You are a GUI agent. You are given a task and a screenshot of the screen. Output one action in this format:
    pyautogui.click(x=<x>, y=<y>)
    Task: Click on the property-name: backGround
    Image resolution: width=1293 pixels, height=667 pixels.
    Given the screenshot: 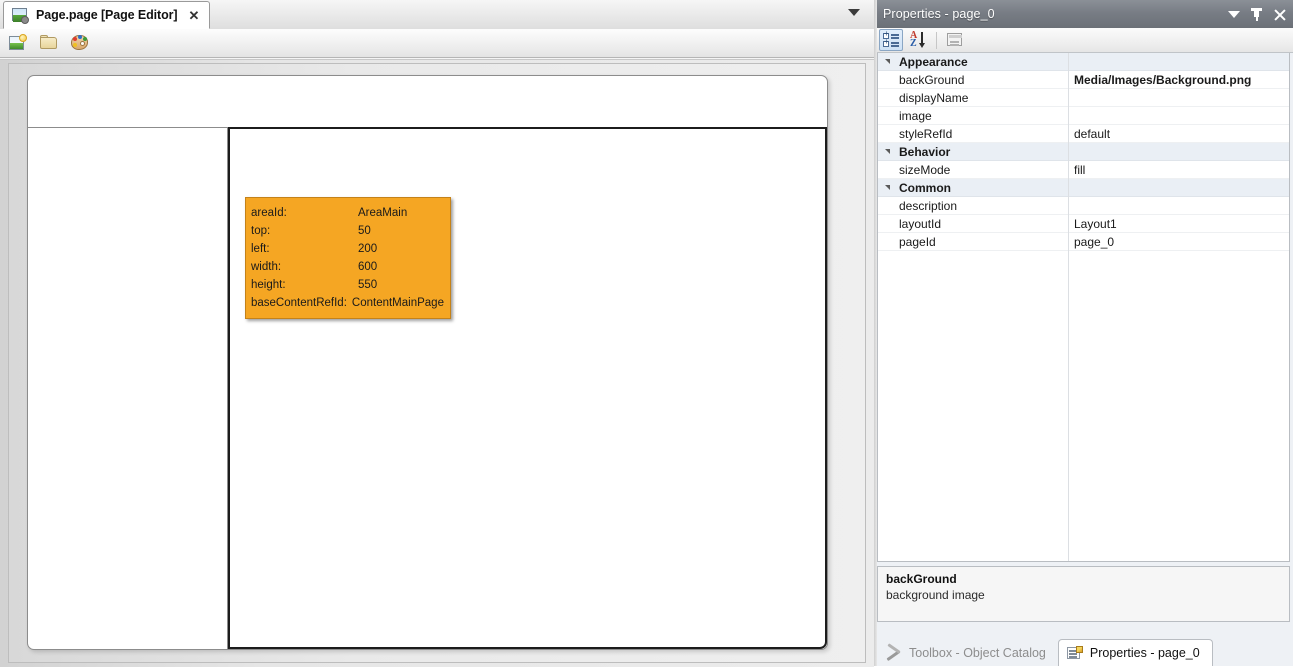 What is the action you would take?
    pyautogui.click(x=932, y=79)
    